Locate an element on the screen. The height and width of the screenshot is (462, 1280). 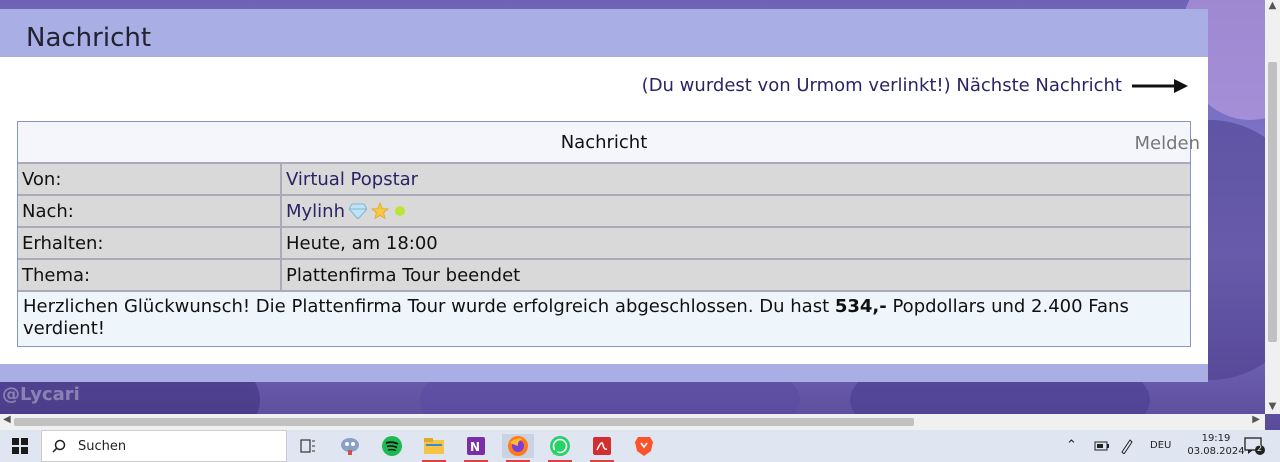
file-explorer-icon is located at coordinates (434, 448).